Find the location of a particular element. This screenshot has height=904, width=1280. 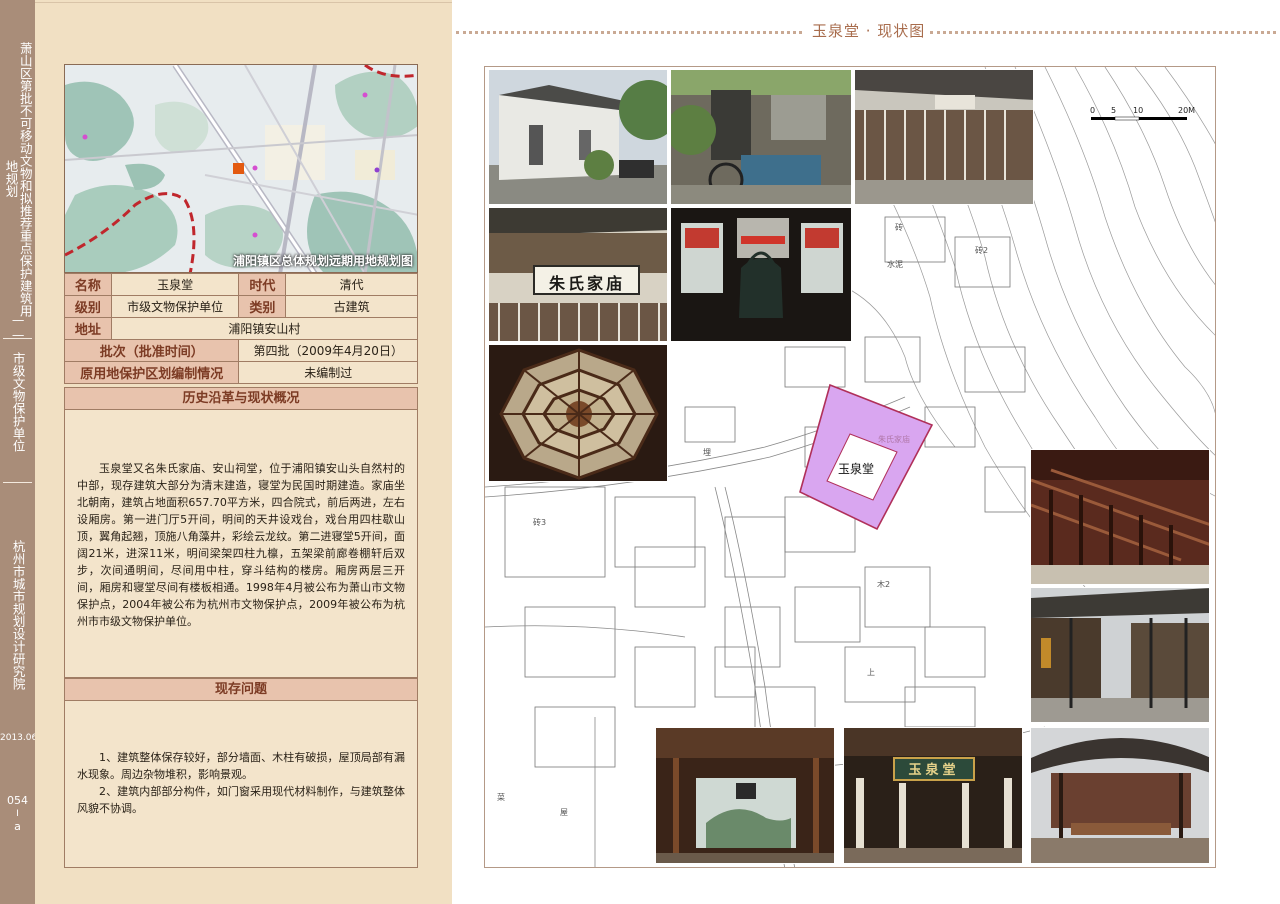

plan-label: 木2 is located at coordinates (884, 584).